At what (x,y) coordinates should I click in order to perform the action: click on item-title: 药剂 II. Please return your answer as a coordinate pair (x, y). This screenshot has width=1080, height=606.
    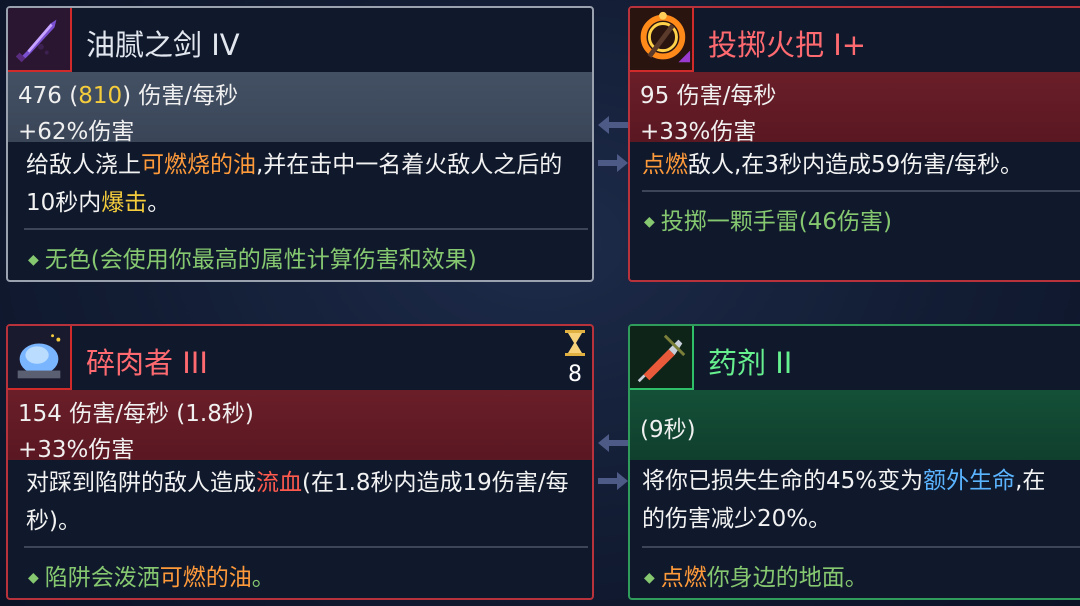
    Looking at the image, I should click on (750, 363).